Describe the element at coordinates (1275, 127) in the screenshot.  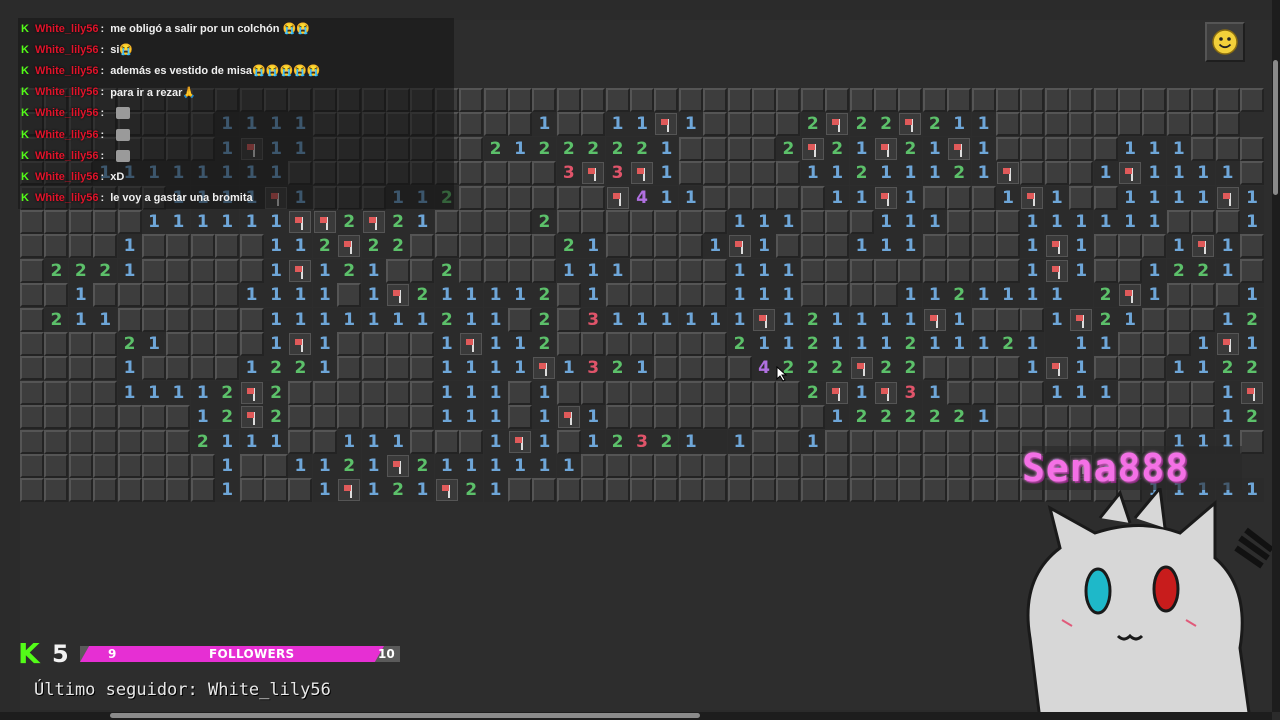
I see `vertical-scroll-thumb` at that location.